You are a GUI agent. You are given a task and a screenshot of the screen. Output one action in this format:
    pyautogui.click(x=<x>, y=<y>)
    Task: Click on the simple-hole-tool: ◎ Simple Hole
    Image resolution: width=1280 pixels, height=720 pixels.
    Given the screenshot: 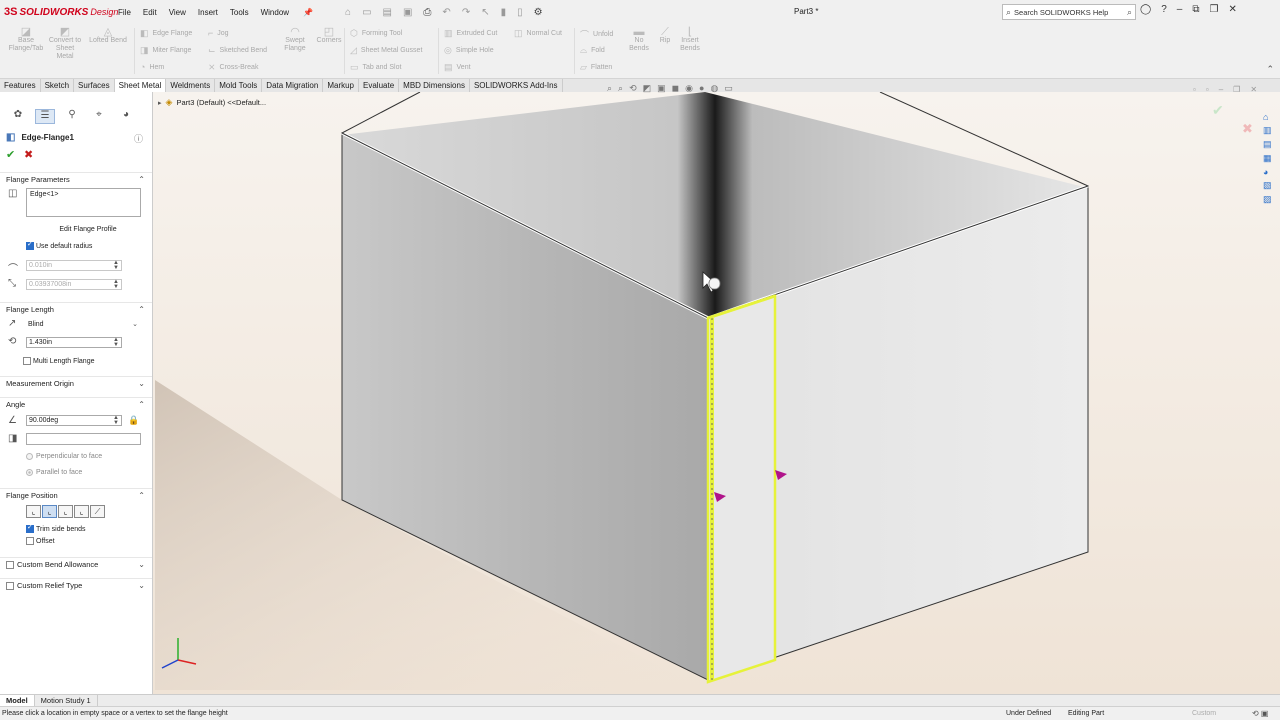 What is the action you would take?
    pyautogui.click(x=469, y=50)
    